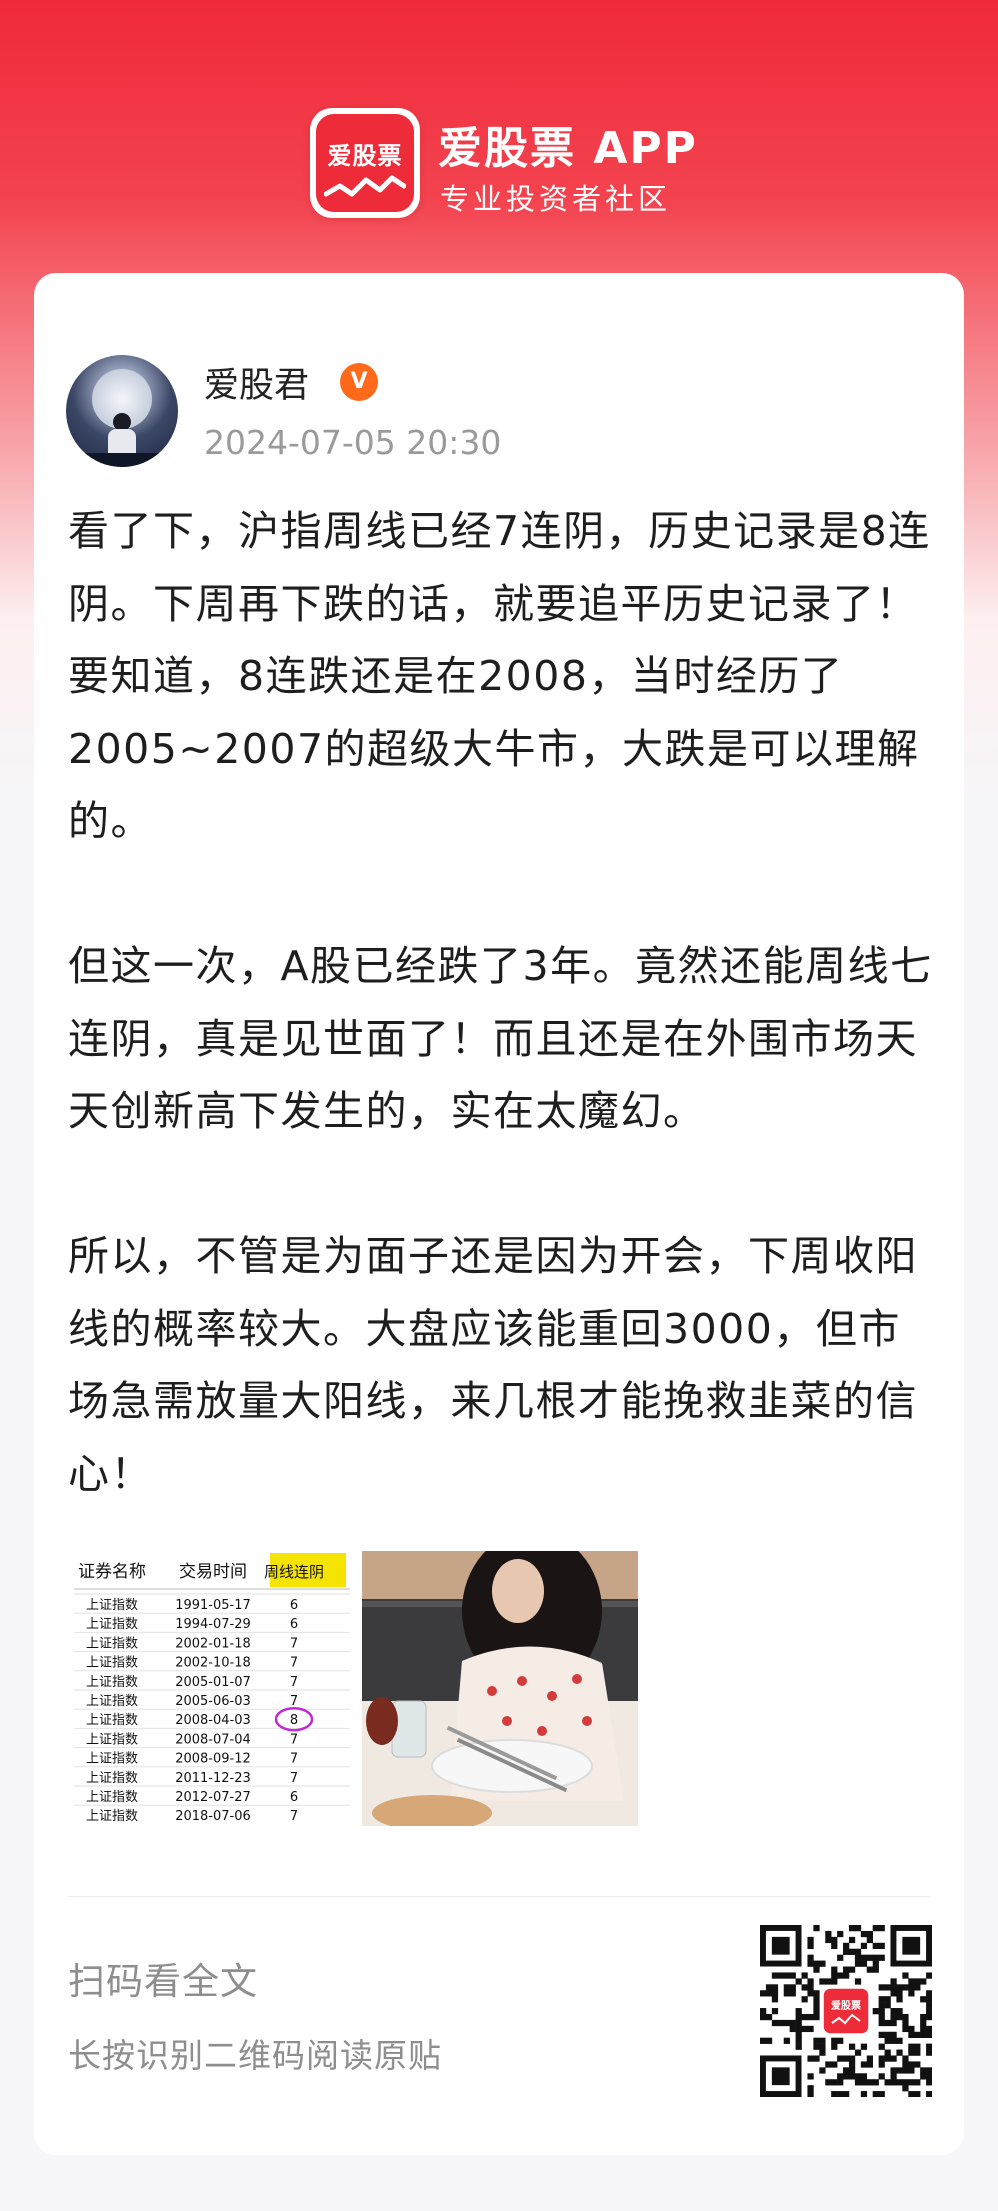  What do you see at coordinates (213, 1605) in the screenshot?
I see `table-cell: 1991-05-17` at bounding box center [213, 1605].